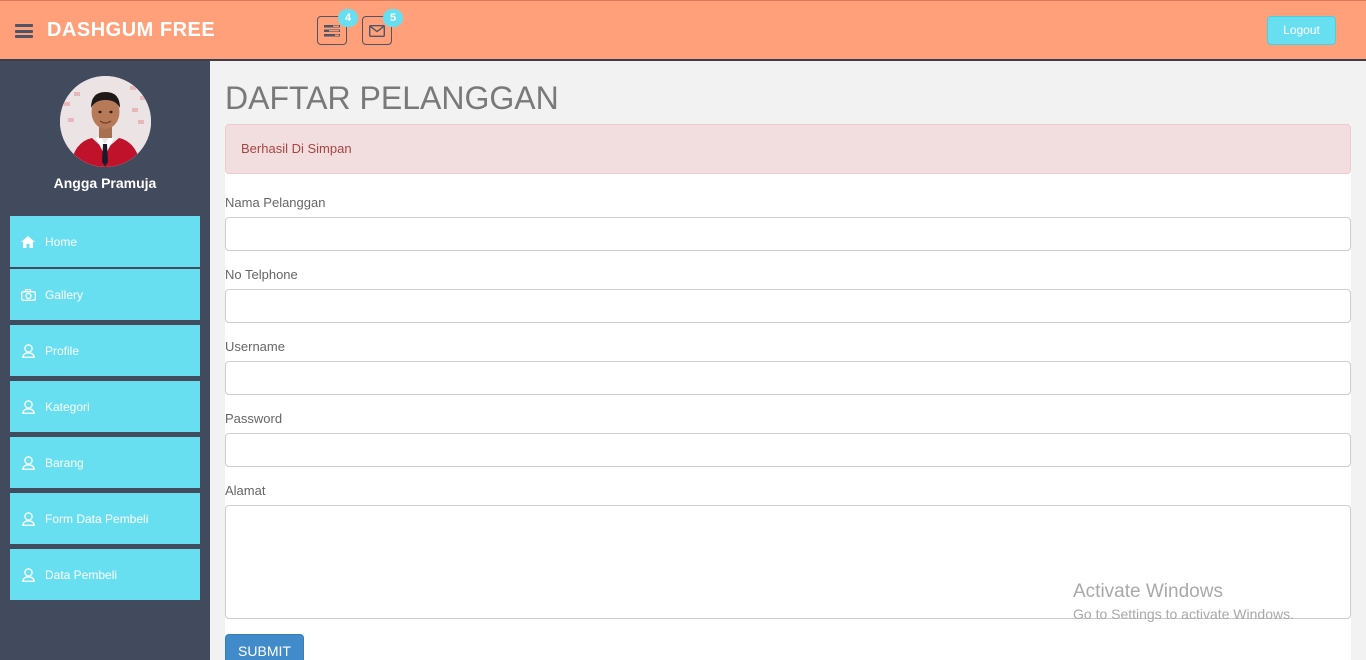  Describe the element at coordinates (348, 18) in the screenshot. I see `tasks-badge: 4` at that location.